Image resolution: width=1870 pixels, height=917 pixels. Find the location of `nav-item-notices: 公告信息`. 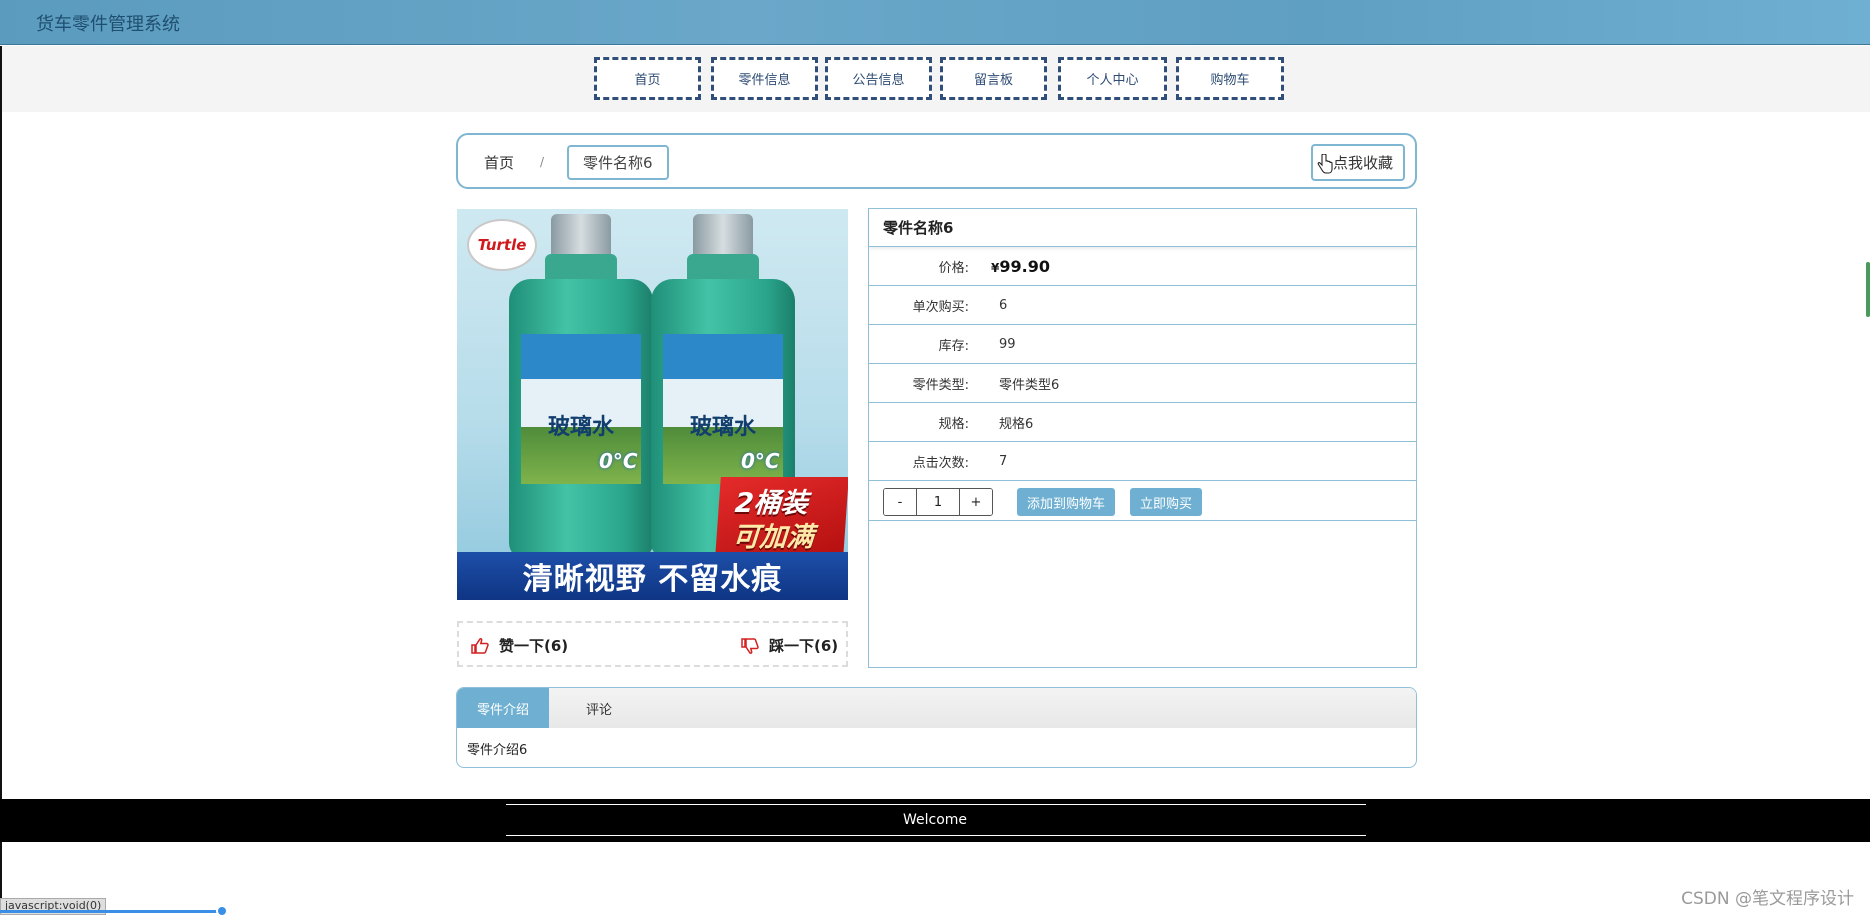

nav-item-notices: 公告信息 is located at coordinates (878, 78).